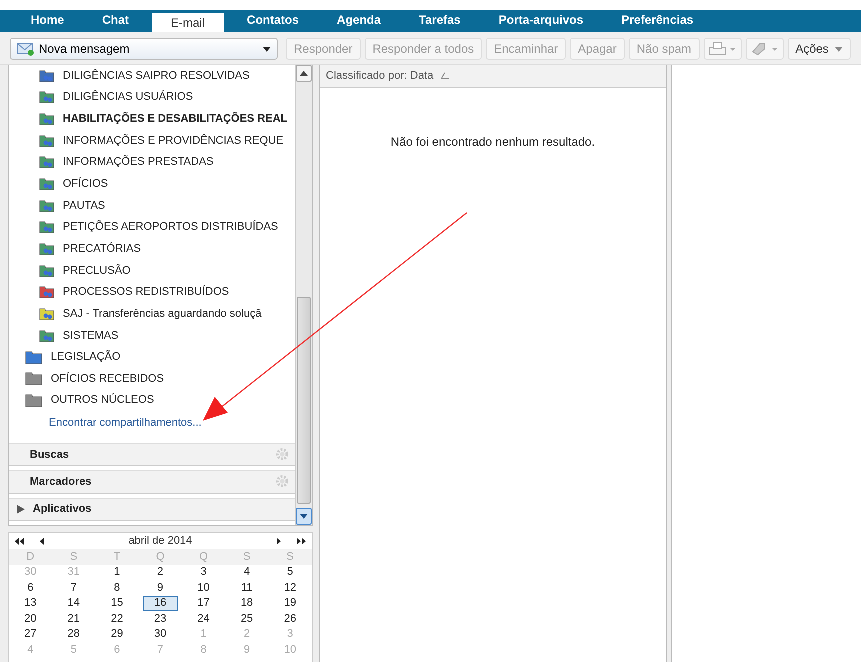 The width and height of the screenshot is (861, 662). Describe the element at coordinates (279, 541) in the screenshot. I see `next-month-icon` at that location.